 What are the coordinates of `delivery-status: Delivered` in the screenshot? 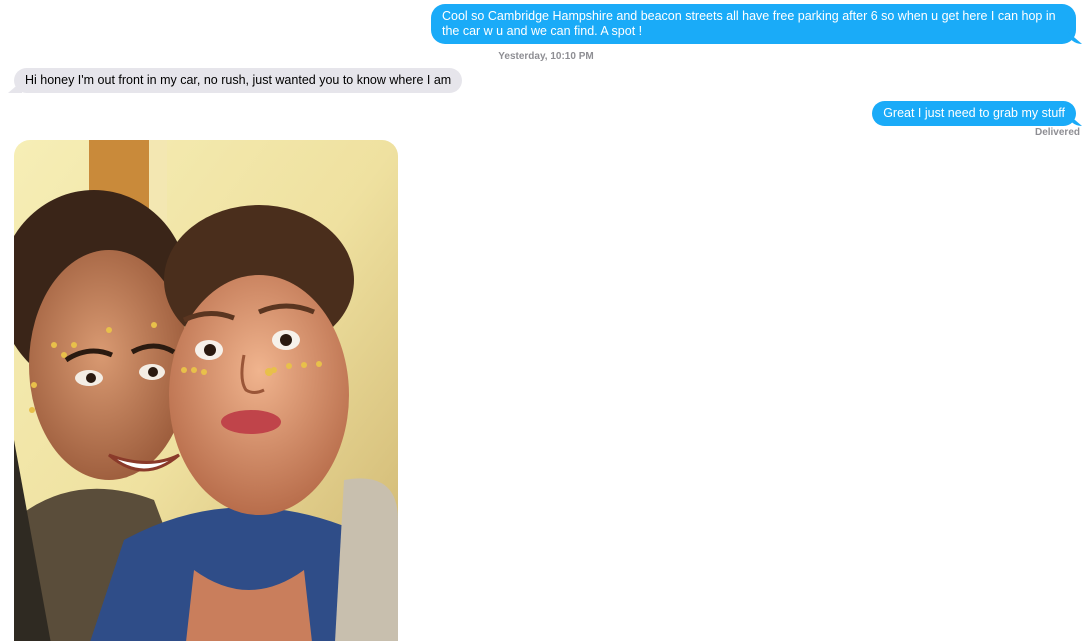 It's located at (1057, 132).